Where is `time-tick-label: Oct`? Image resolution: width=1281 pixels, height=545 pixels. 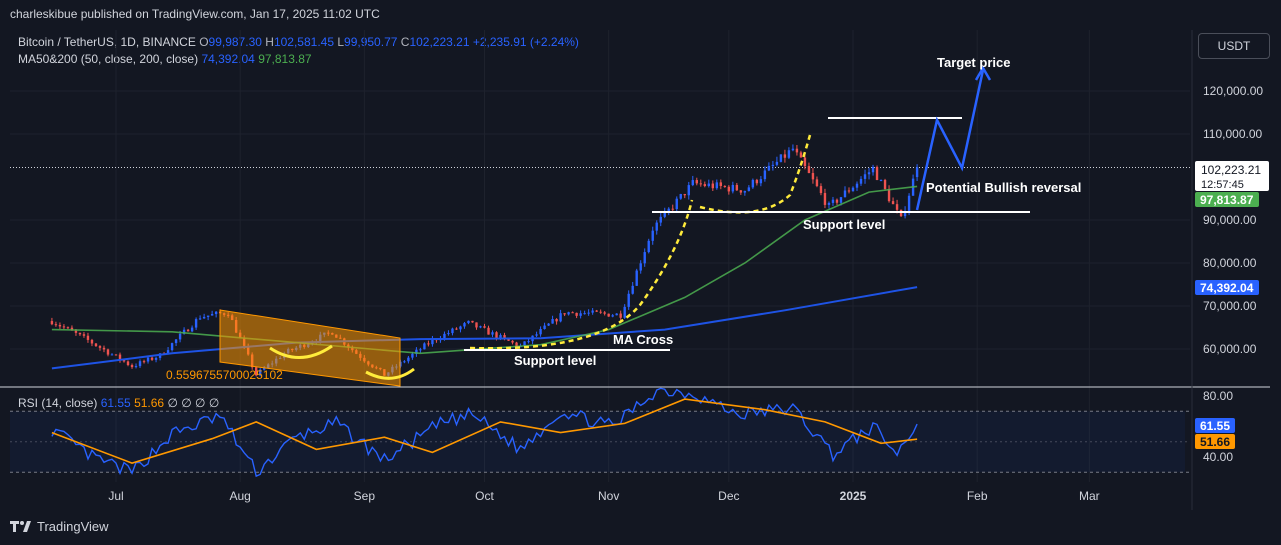
time-tick-label: Oct is located at coordinates (484, 496).